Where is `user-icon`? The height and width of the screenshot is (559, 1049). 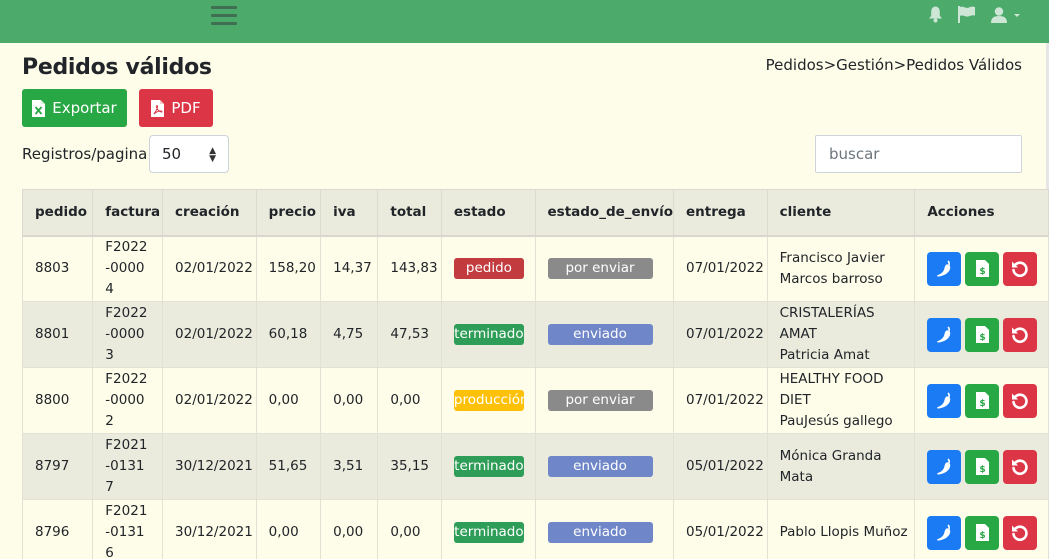 user-icon is located at coordinates (1006, 15).